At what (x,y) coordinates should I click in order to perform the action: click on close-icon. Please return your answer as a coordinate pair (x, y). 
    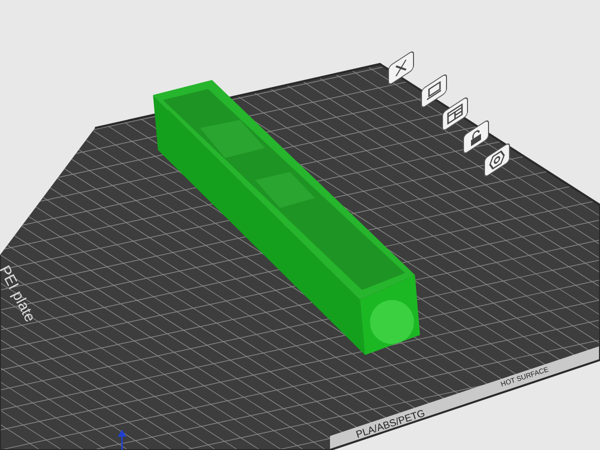
    Looking at the image, I should click on (401, 68).